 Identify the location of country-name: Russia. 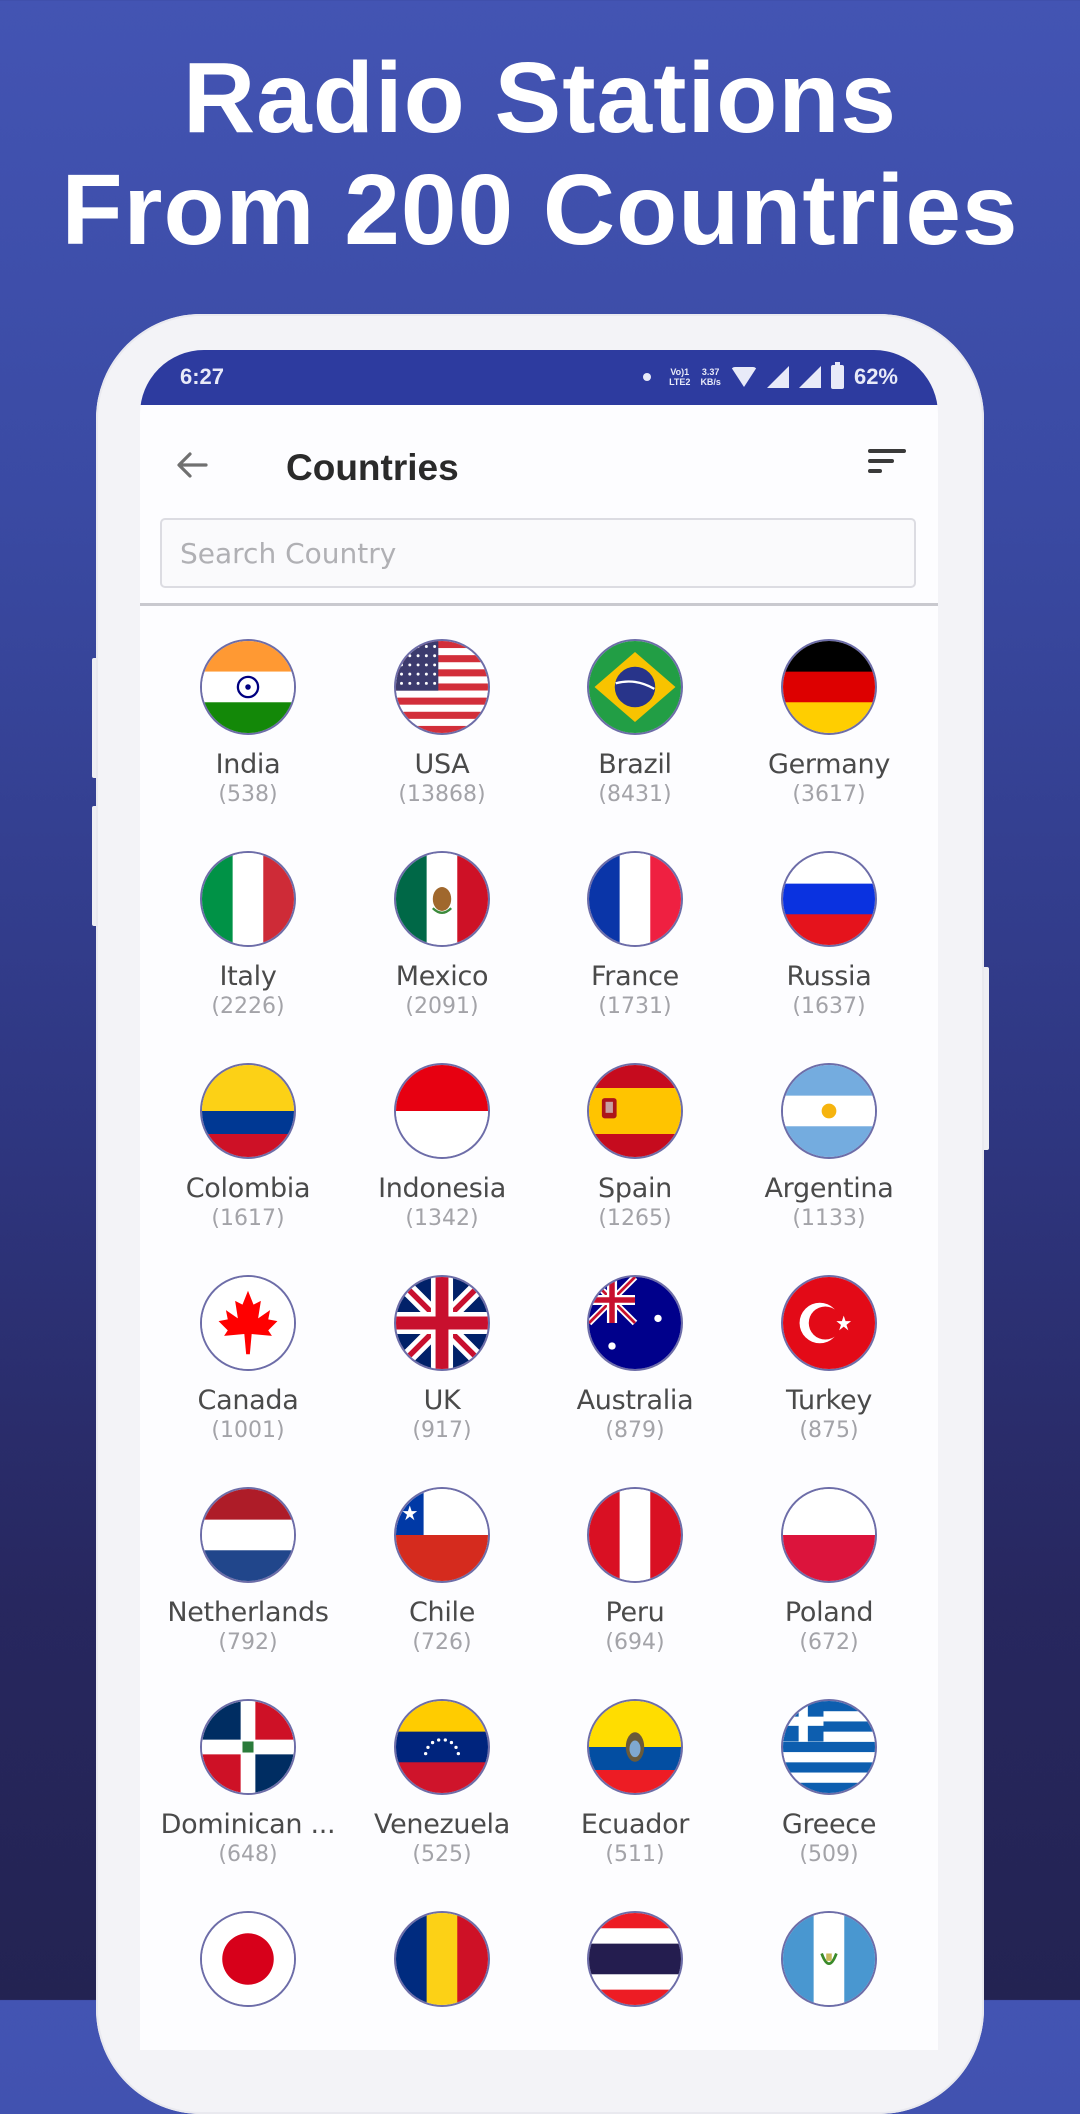
(829, 976).